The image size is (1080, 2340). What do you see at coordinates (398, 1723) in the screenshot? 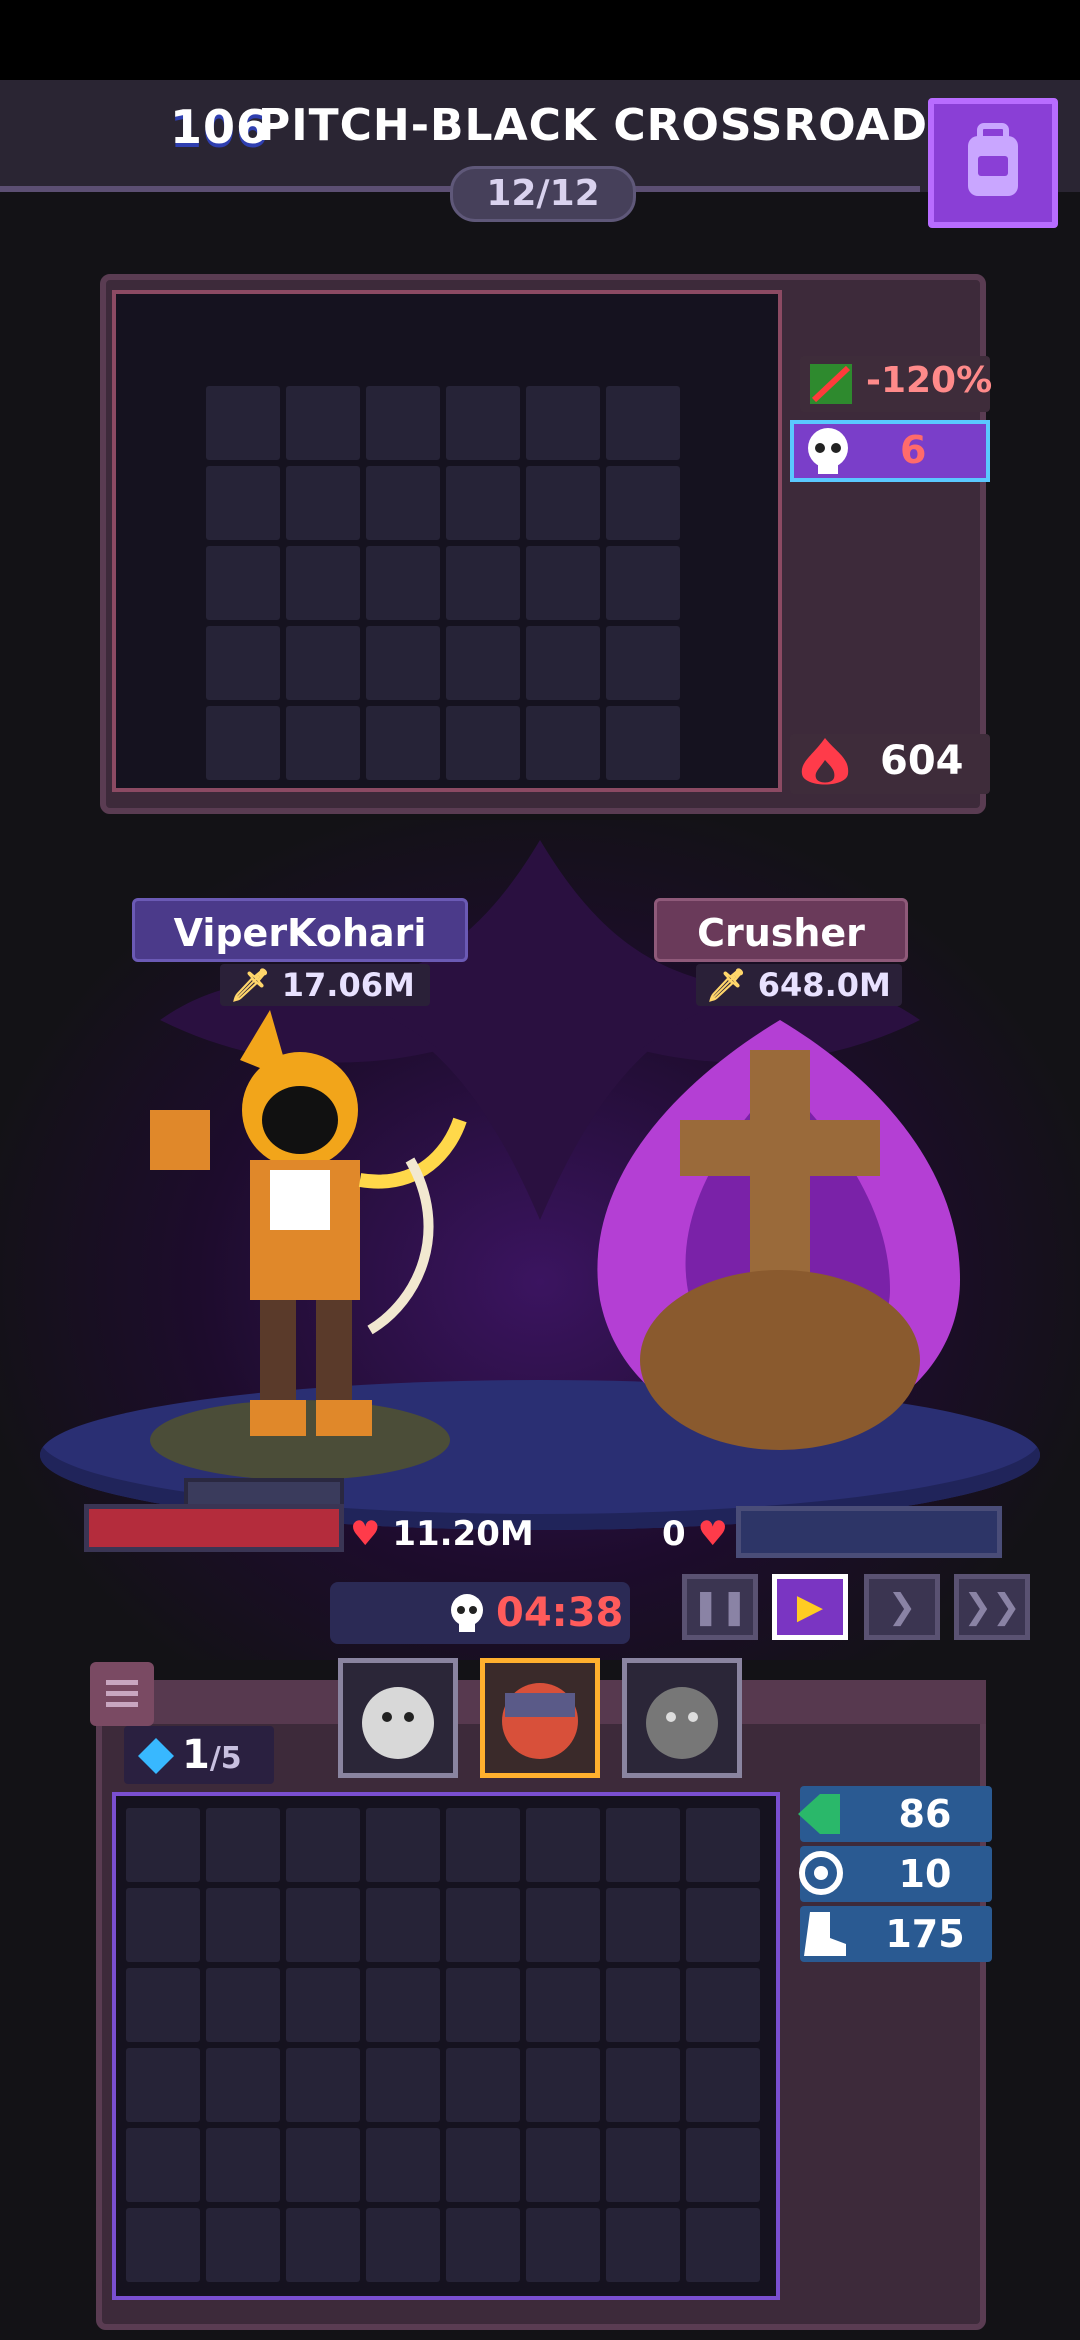
I see `ghost-hero-portrait` at bounding box center [398, 1723].